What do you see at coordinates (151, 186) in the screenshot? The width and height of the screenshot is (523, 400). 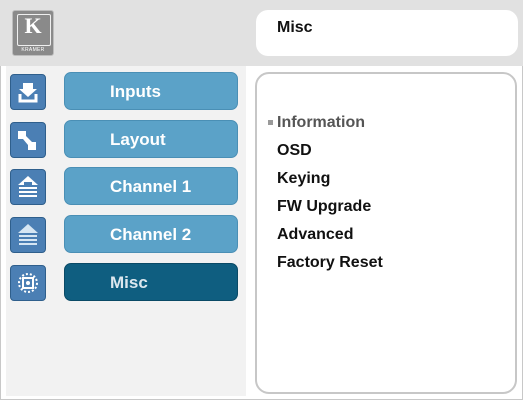 I see `sidebar-item-channel-1: Channel 1` at bounding box center [151, 186].